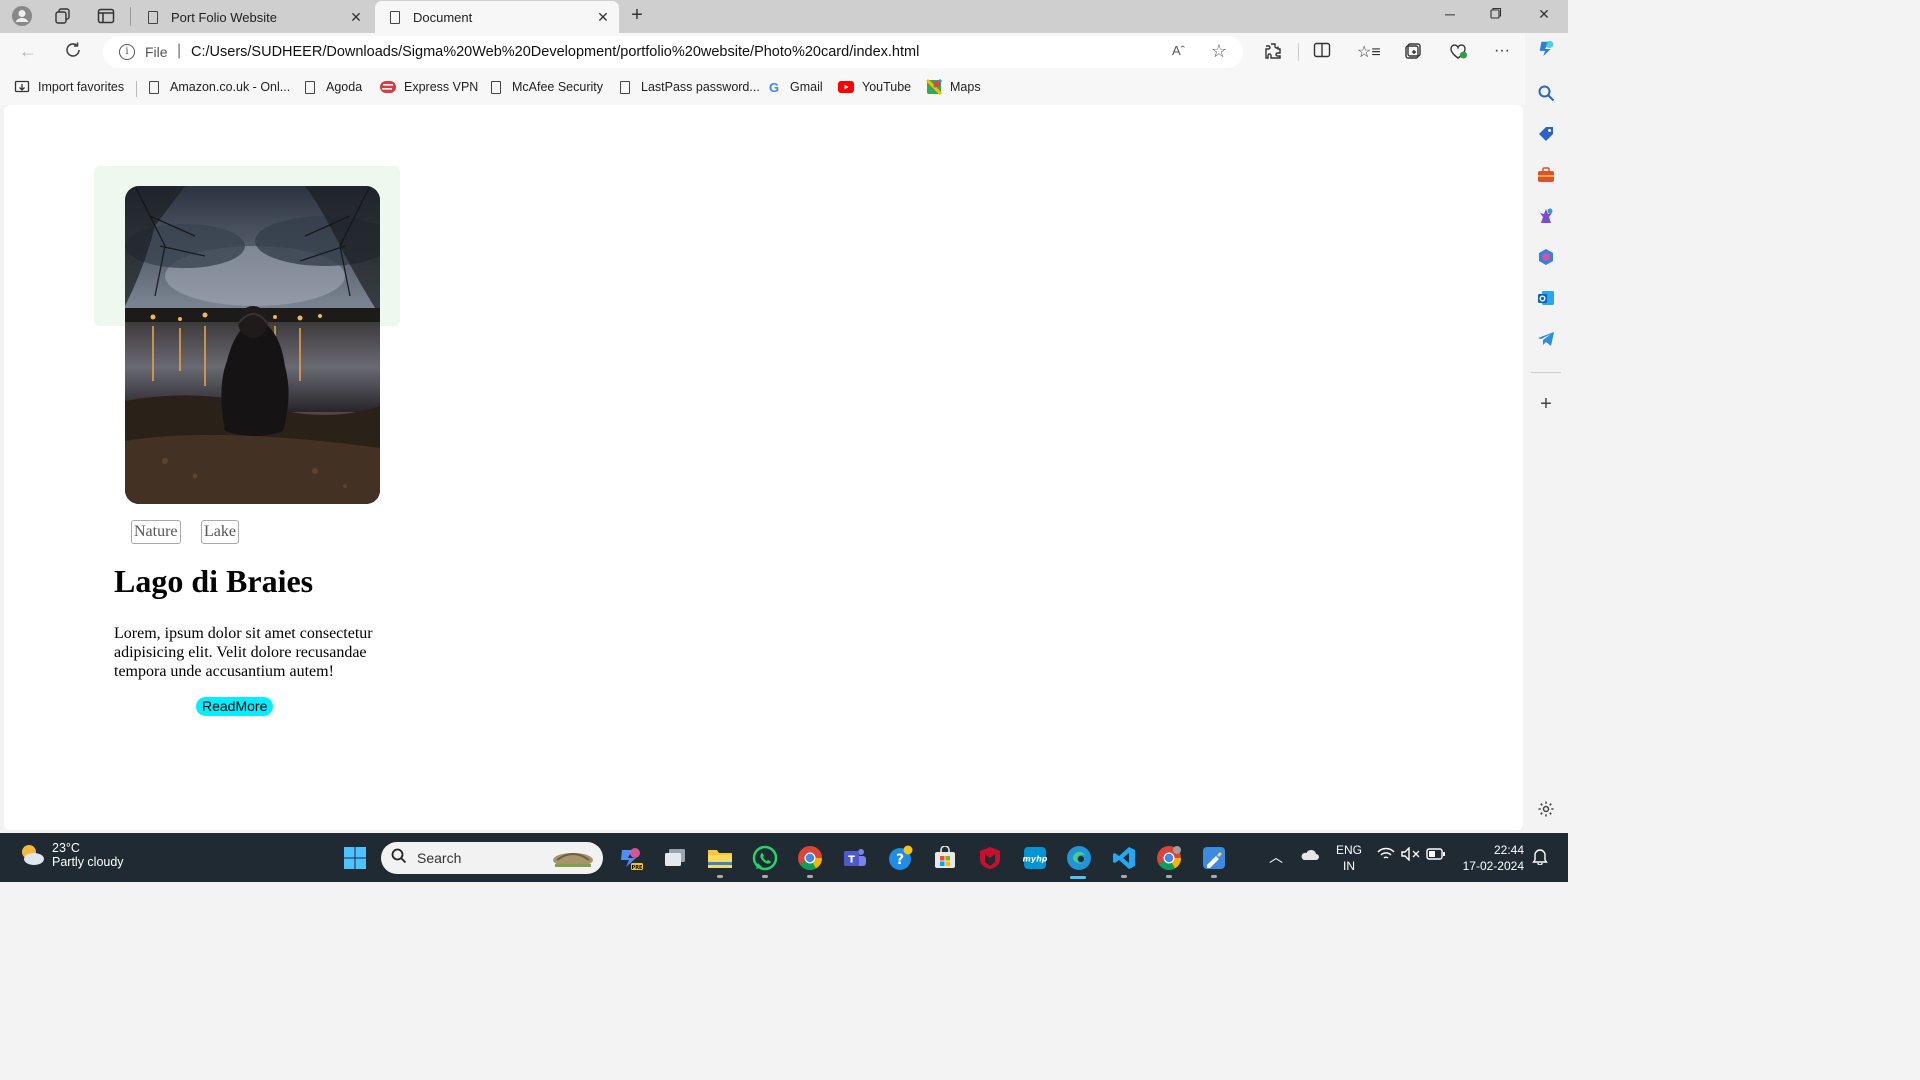 This screenshot has width=1920, height=1080. Describe the element at coordinates (1546, 49) in the screenshot. I see `copilot-icon` at that location.